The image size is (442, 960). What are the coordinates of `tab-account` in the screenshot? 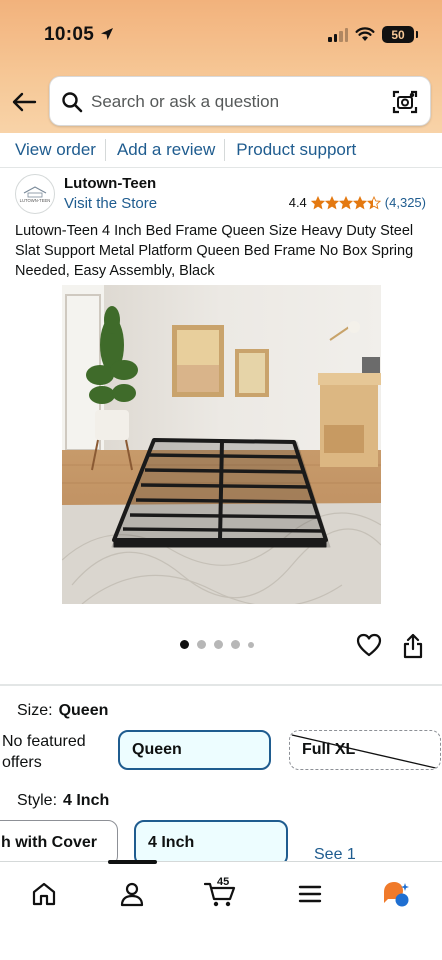 It's located at (132, 894).